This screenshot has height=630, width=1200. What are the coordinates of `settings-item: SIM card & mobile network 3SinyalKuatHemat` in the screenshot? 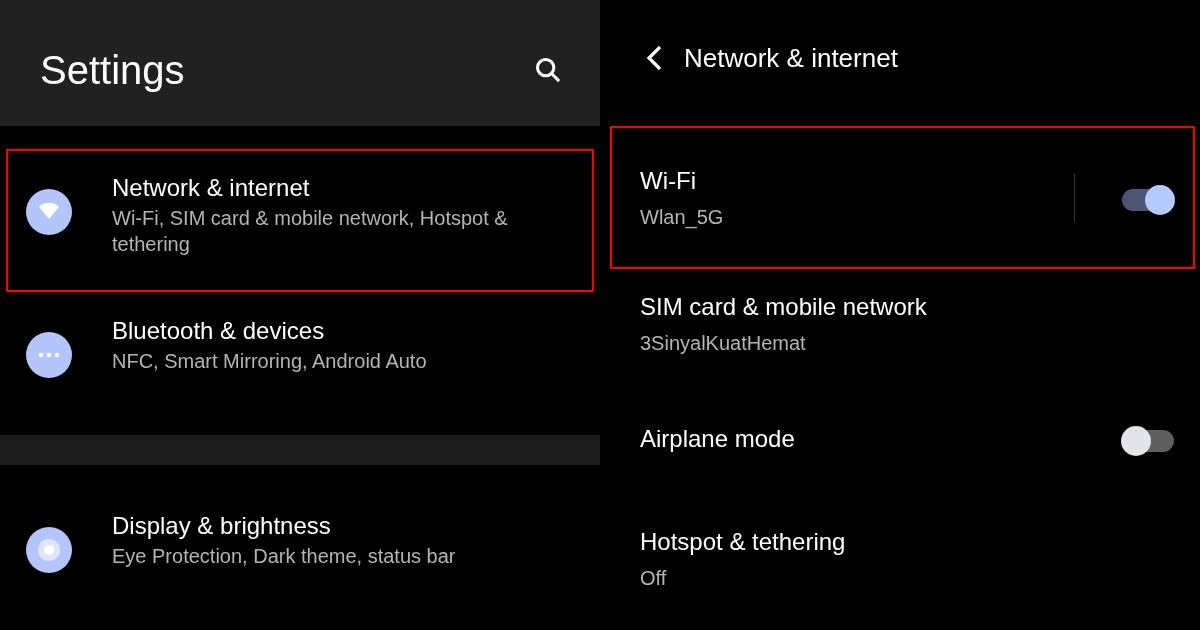 It's located at (902, 324).